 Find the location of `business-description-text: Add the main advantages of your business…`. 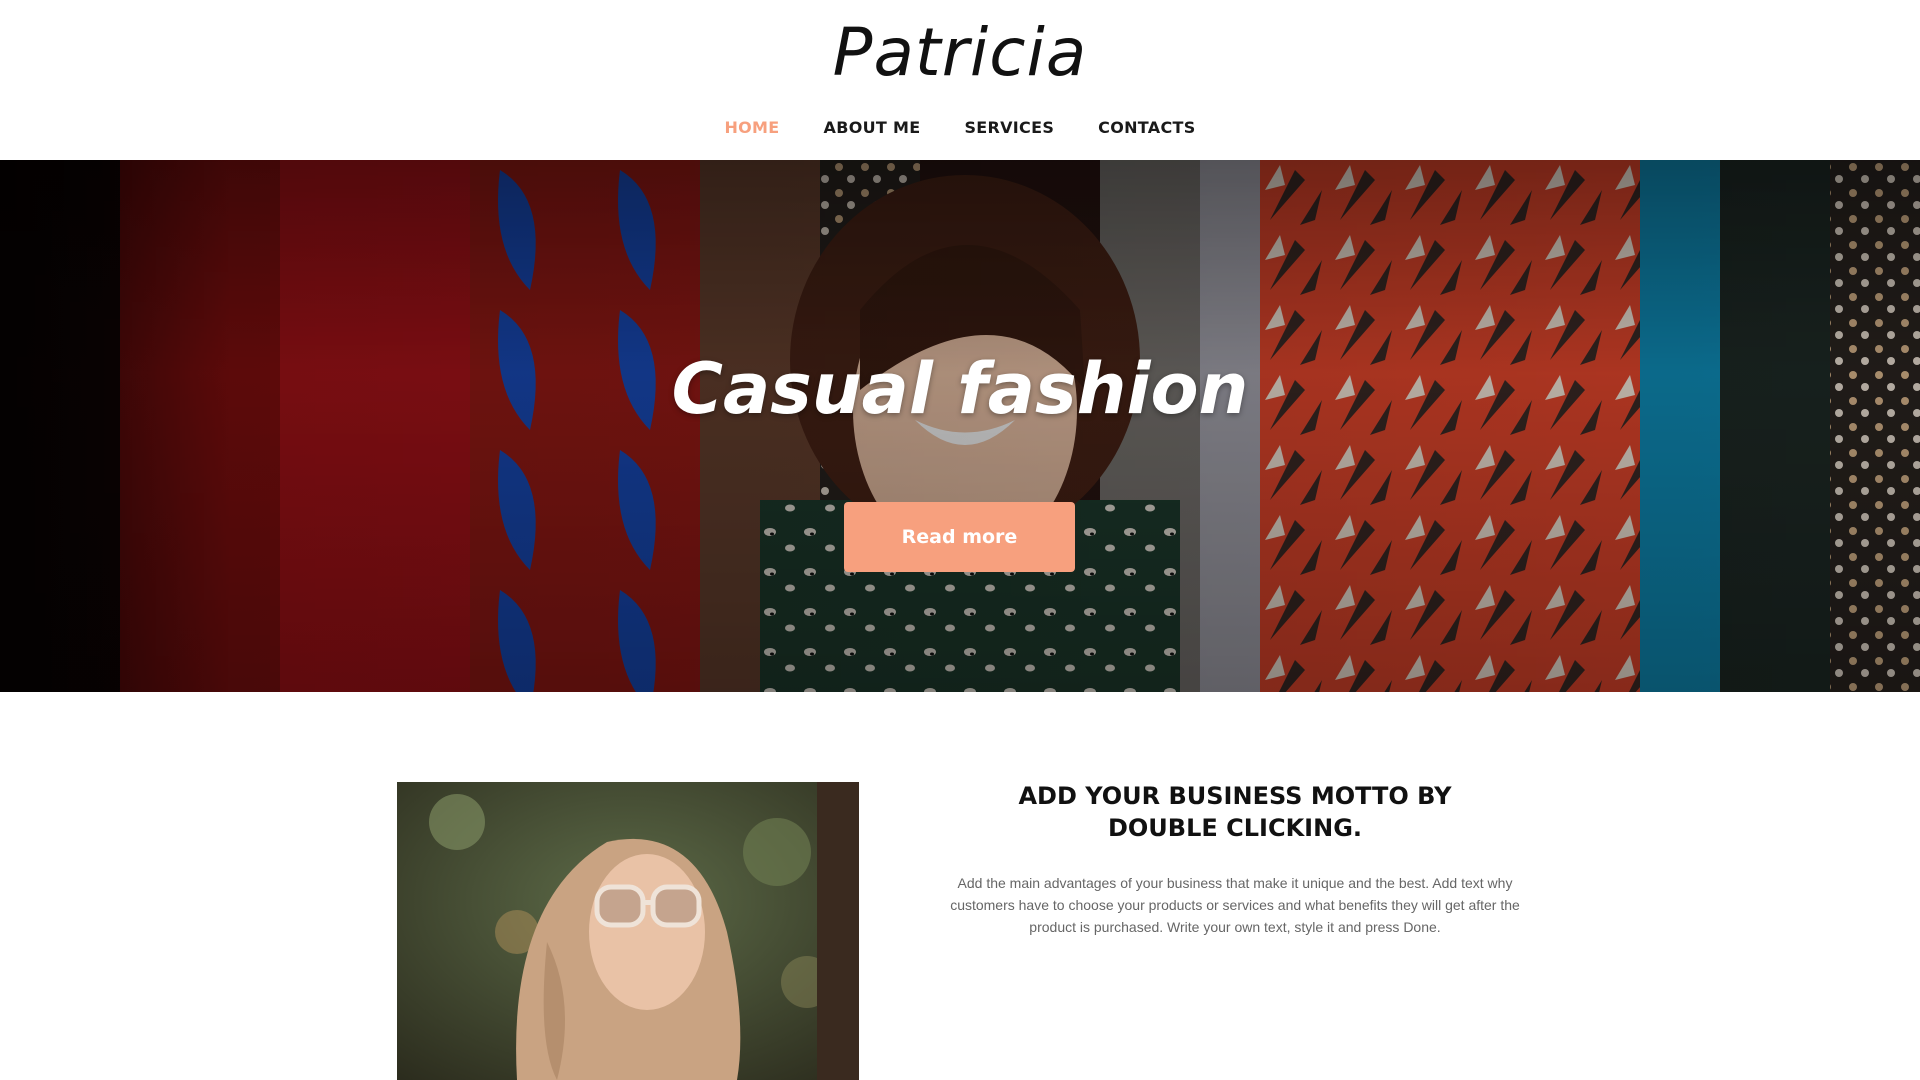

business-description-text: Add the main advantages of your business… is located at coordinates (1235, 905).